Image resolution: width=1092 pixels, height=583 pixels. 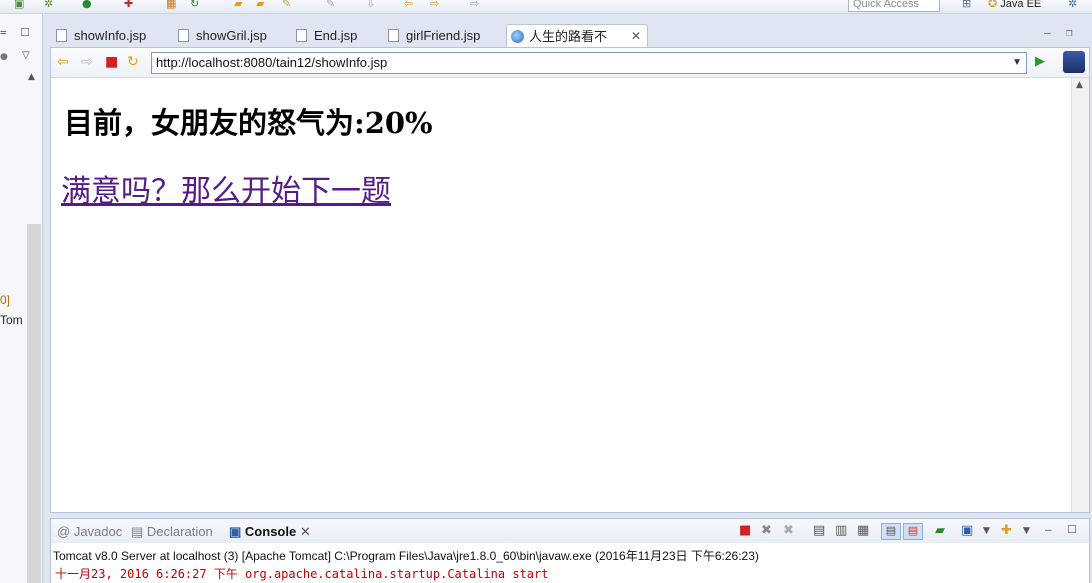 What do you see at coordinates (1069, 32) in the screenshot?
I see `maximize-editor-icon: ❐` at bounding box center [1069, 32].